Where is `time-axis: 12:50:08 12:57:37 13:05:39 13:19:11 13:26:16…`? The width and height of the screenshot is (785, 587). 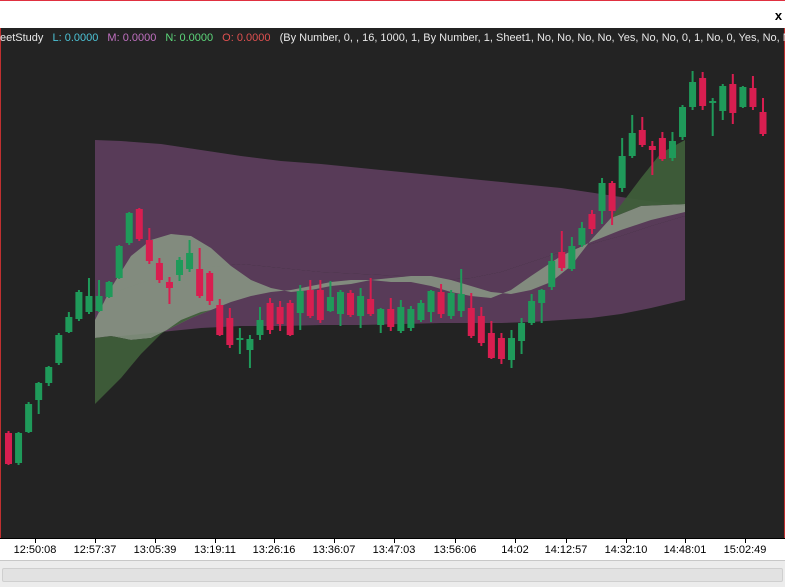 time-axis: 12:50:08 12:57:37 13:05:39 13:19:11 13:26:16… is located at coordinates (392, 549).